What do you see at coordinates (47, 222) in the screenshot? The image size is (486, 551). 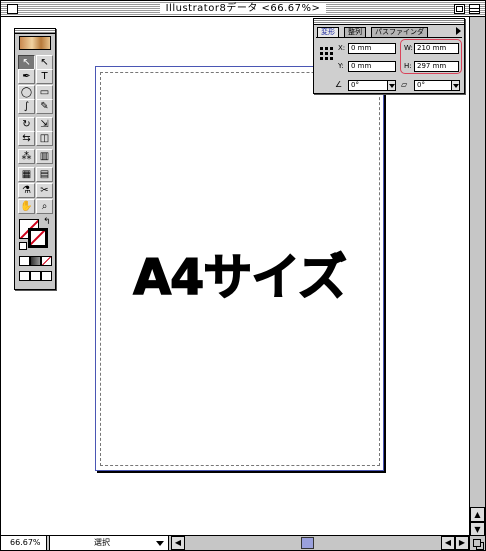 I see `swap-fill-stroke-icon: ↰` at bounding box center [47, 222].